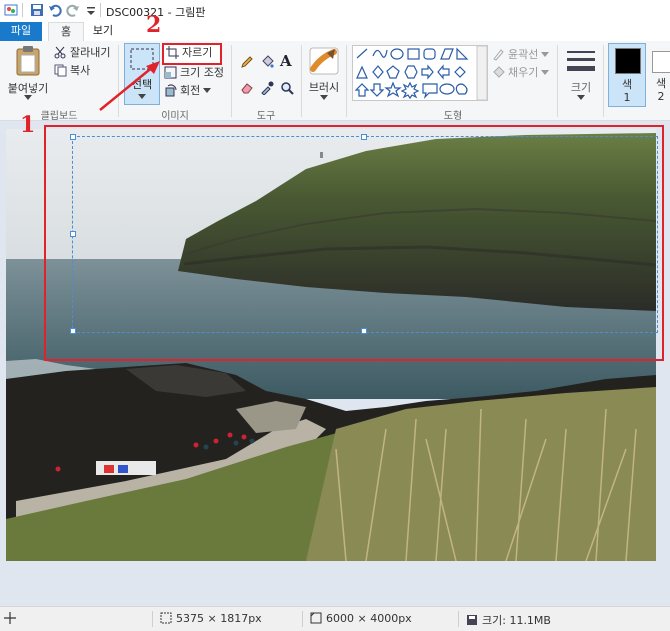 Image resolution: width=670 pixels, height=631 pixels. I want to click on shapes-grid-icon, so click(421, 73).